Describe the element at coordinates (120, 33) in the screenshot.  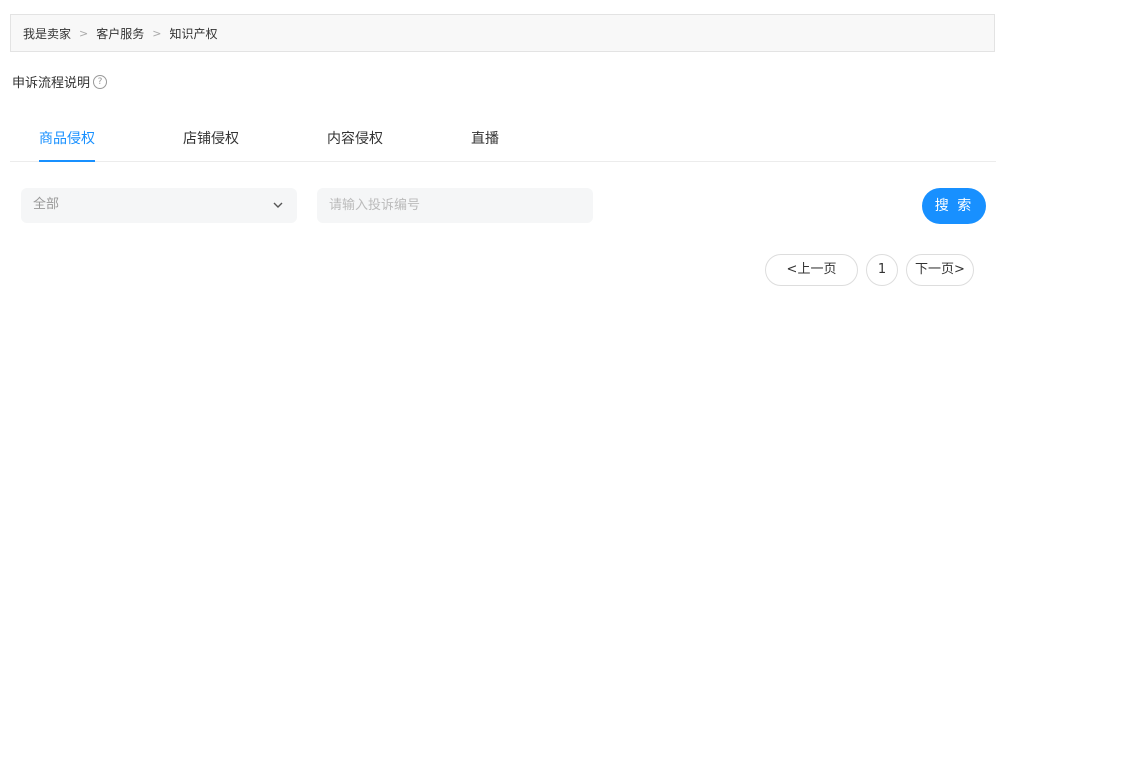
I see `breadcrumb-item-customer-service: 客户服务` at that location.